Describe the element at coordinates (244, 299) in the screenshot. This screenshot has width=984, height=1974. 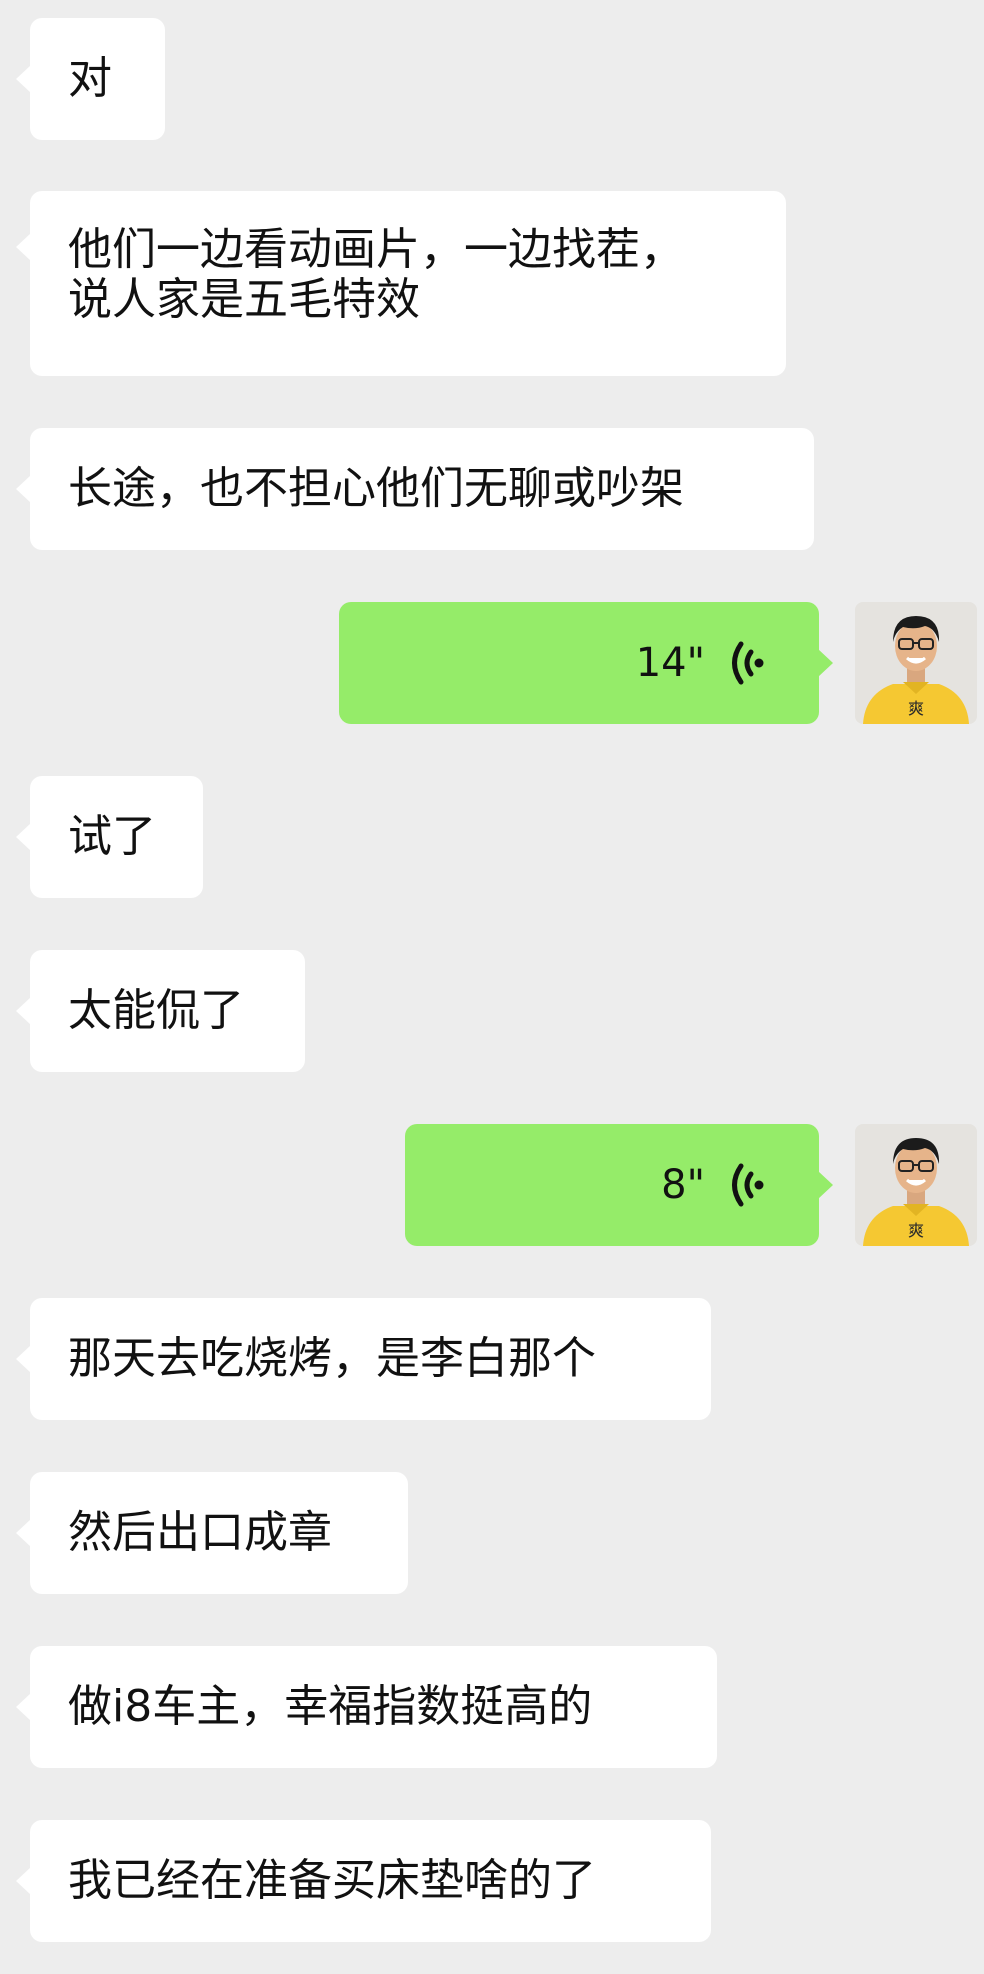
I see `message-text: 说人家是五毛特效` at that location.